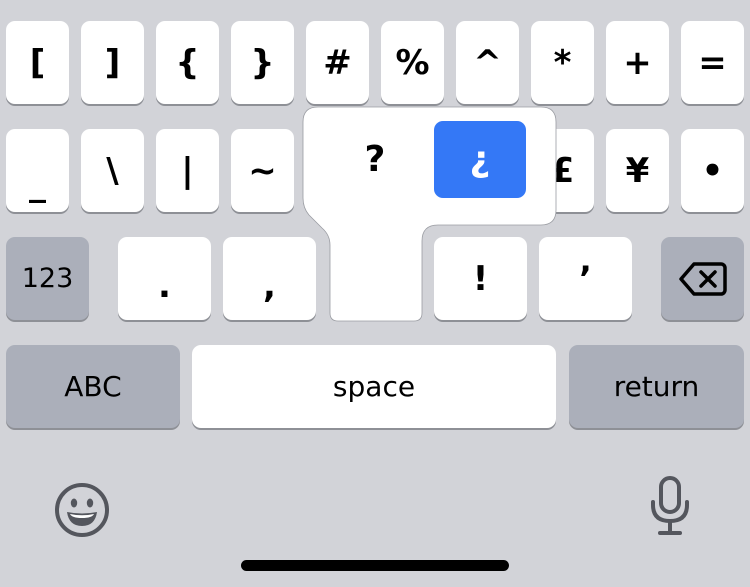 The height and width of the screenshot is (587, 750). Describe the element at coordinates (47, 278) in the screenshot. I see `key-123: 123` at that location.